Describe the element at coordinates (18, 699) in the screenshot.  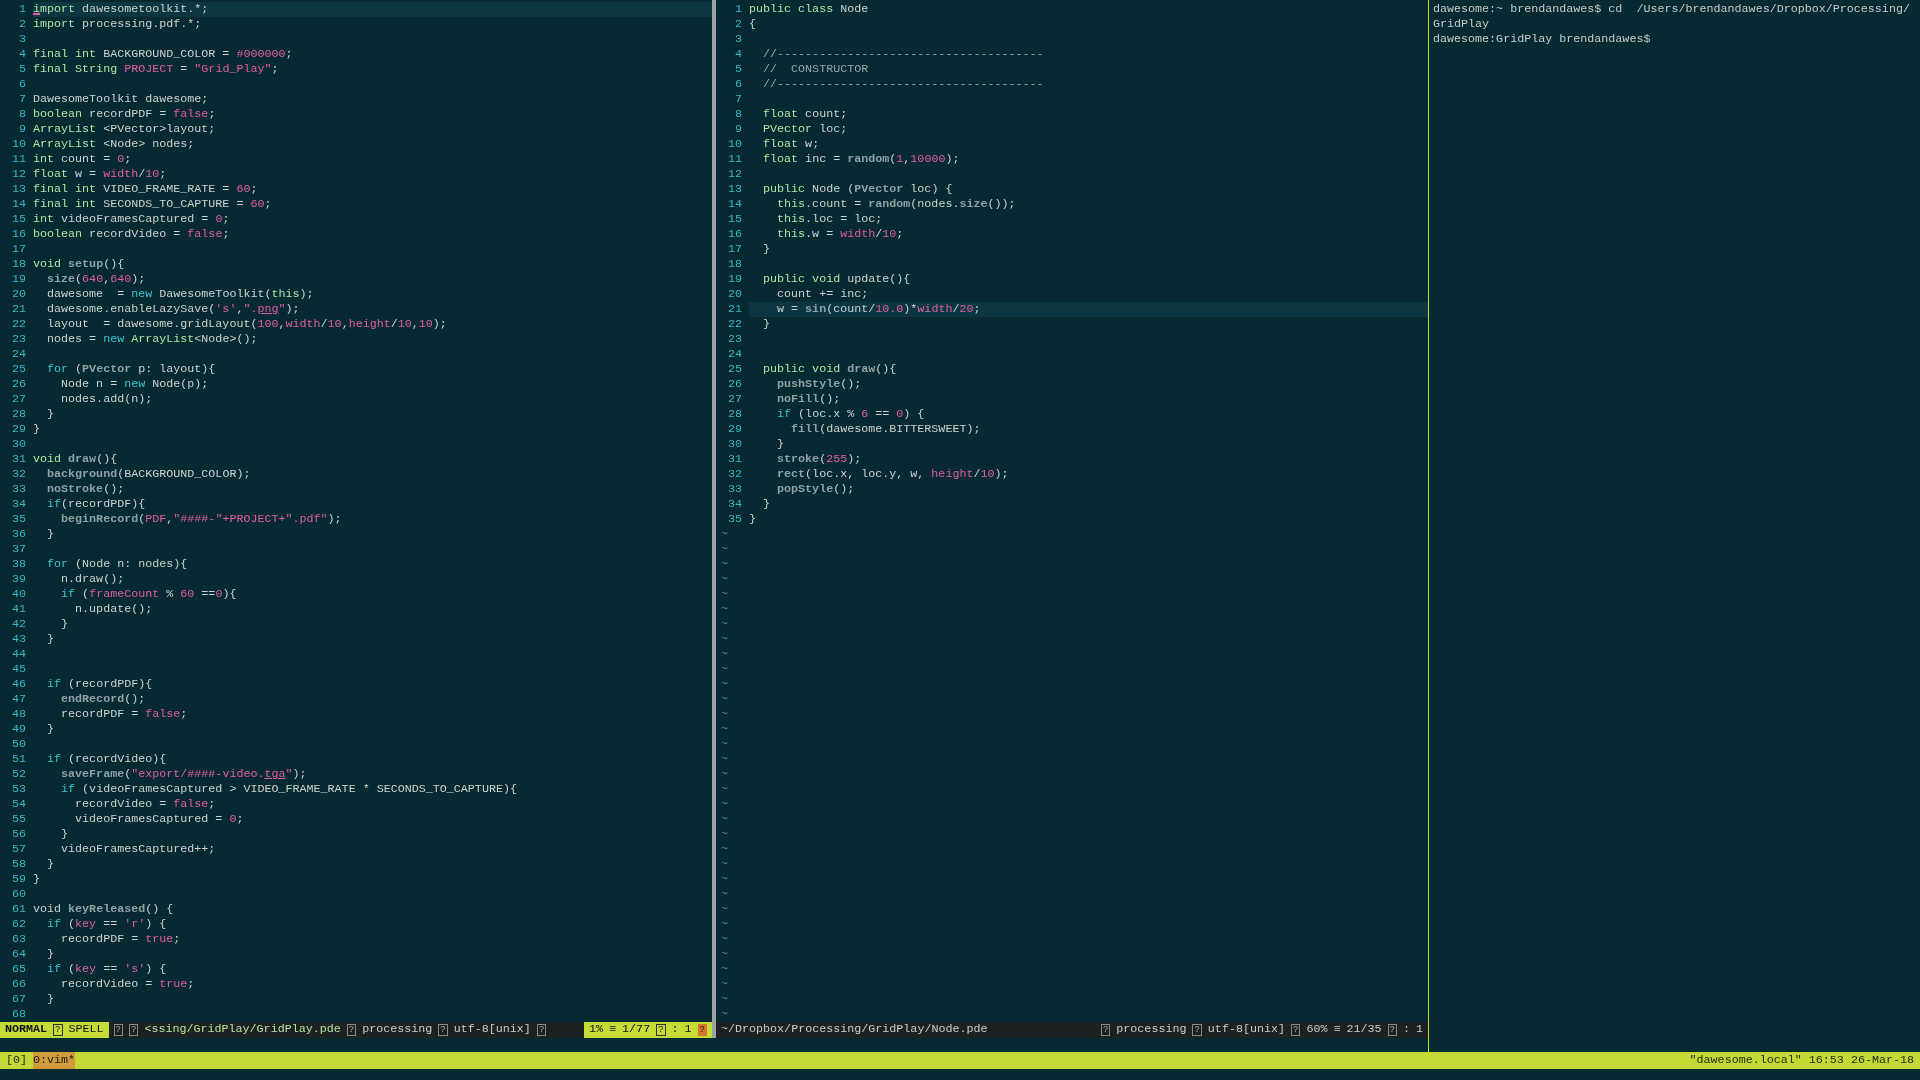
I see `line-number: 47` at that location.